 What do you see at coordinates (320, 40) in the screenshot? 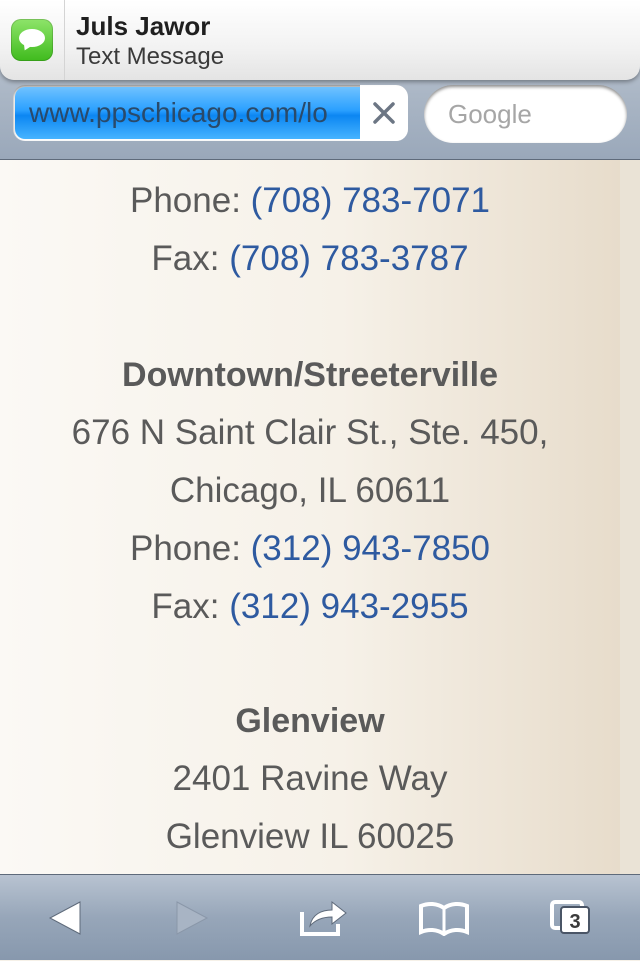
I see `notification-banner: Juls Jawor Text Message` at bounding box center [320, 40].